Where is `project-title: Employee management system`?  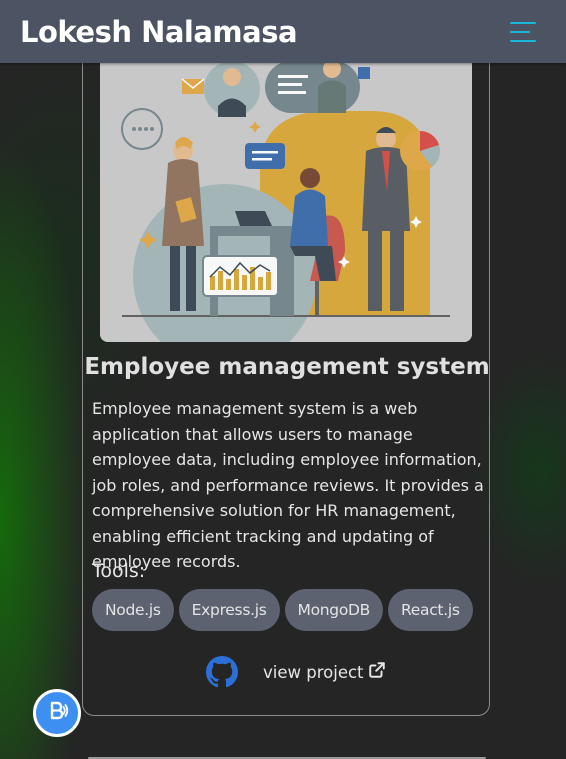
project-title: Employee management system is located at coordinates (287, 367).